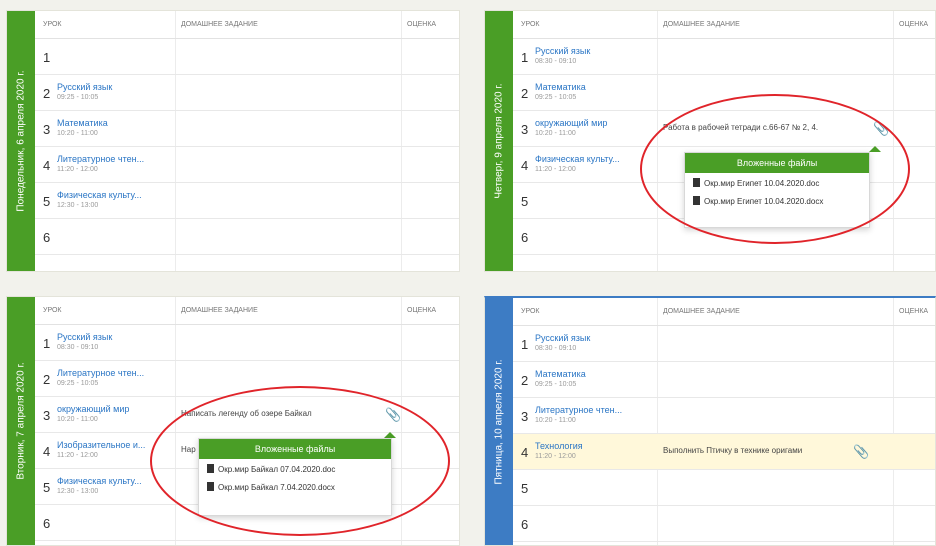 The image size is (936, 546). I want to click on day-title: Вторник, 7 апреля 2020 г., so click(21, 421).